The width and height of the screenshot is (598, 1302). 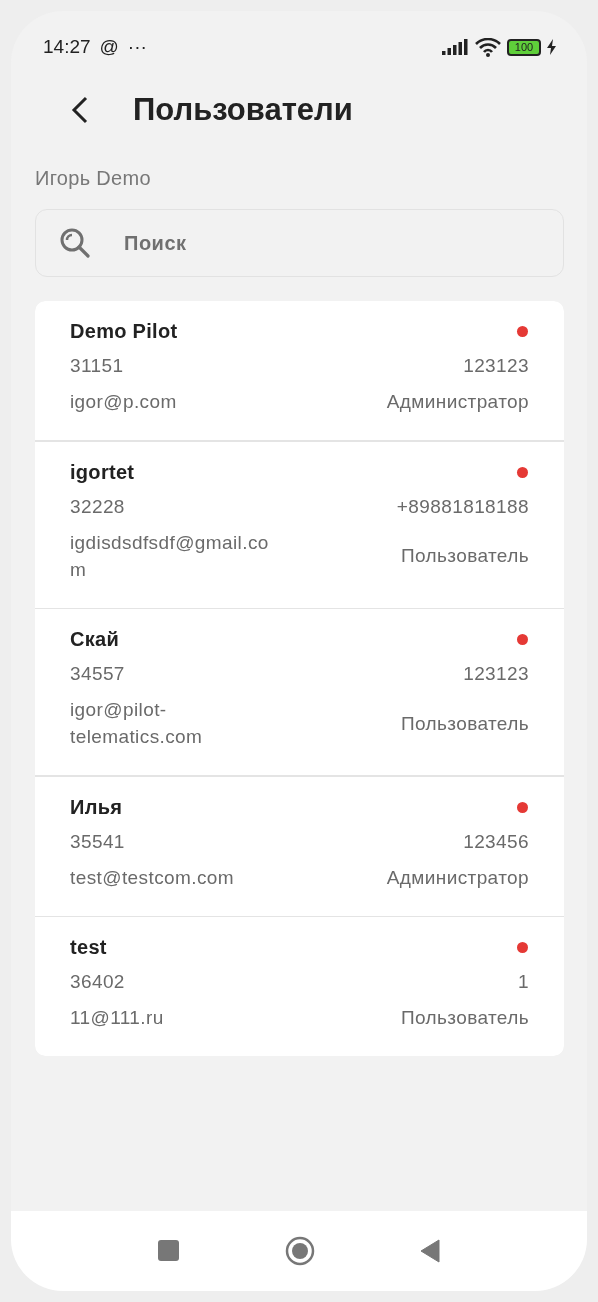 What do you see at coordinates (169, 1251) in the screenshot?
I see `recent-apps-button` at bounding box center [169, 1251].